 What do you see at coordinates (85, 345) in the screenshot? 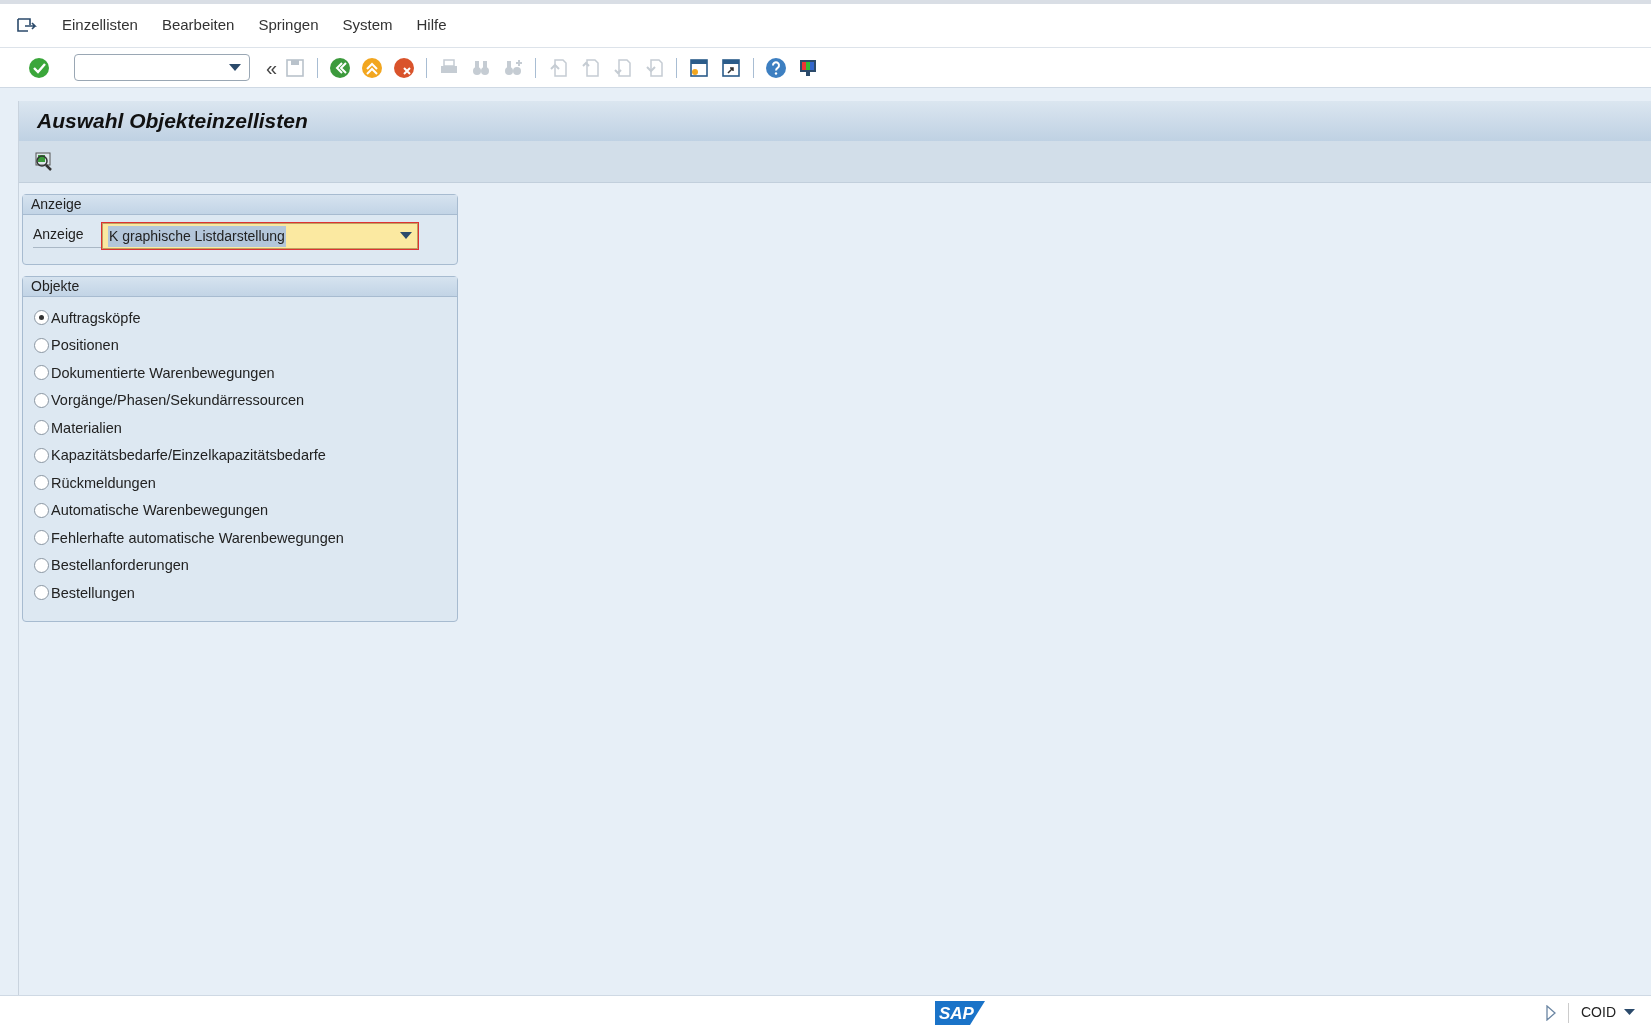
I see `radio-label: Positionen` at bounding box center [85, 345].